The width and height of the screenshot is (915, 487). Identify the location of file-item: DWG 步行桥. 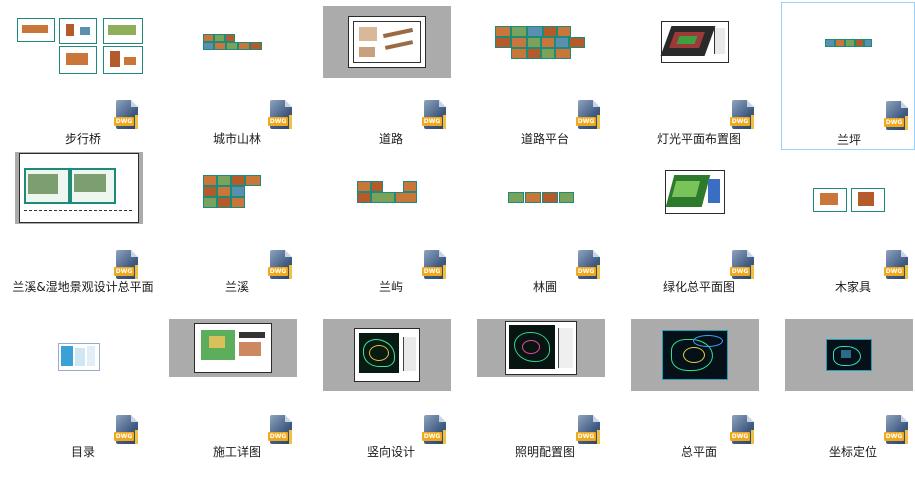
(83, 77).